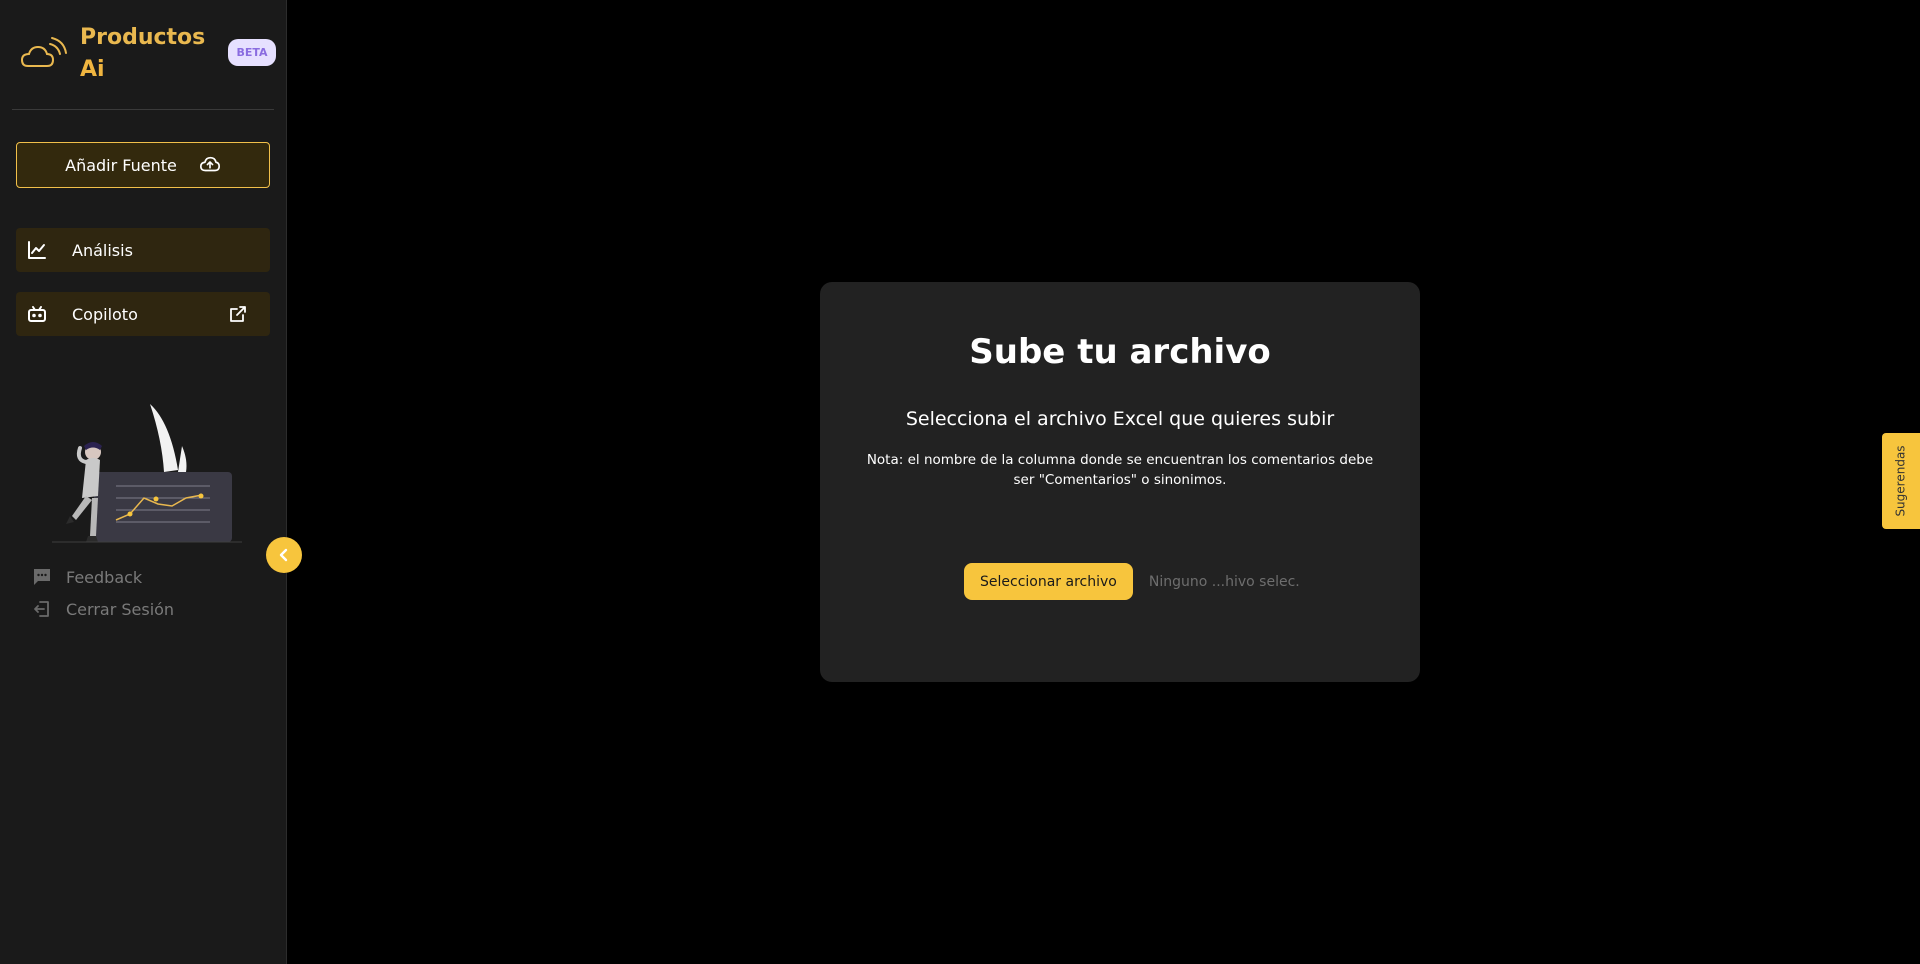  I want to click on suggestions-tab: Sugerendas, so click(1901, 481).